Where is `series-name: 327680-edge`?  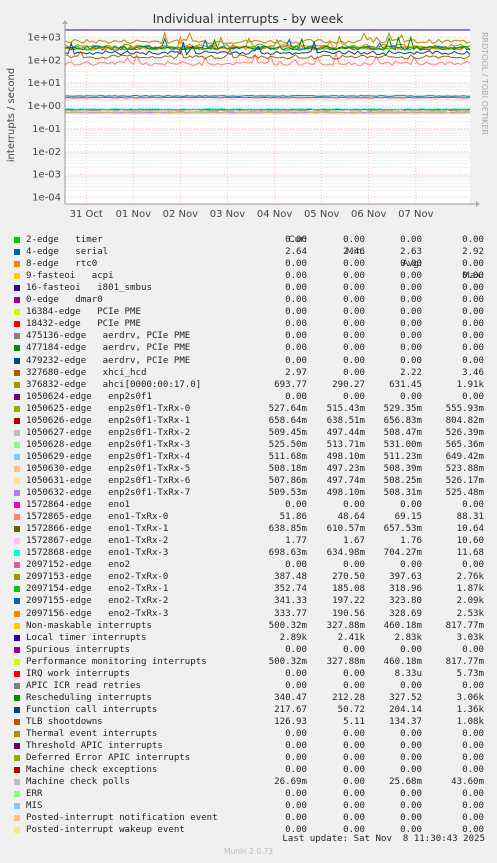 series-name: 327680-edge is located at coordinates (56, 372).